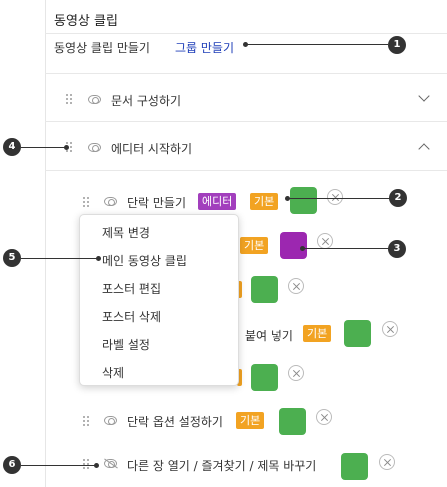 This screenshot has width=447, height=487. What do you see at coordinates (110, 463) in the screenshot?
I see `eye-off-icon` at bounding box center [110, 463].